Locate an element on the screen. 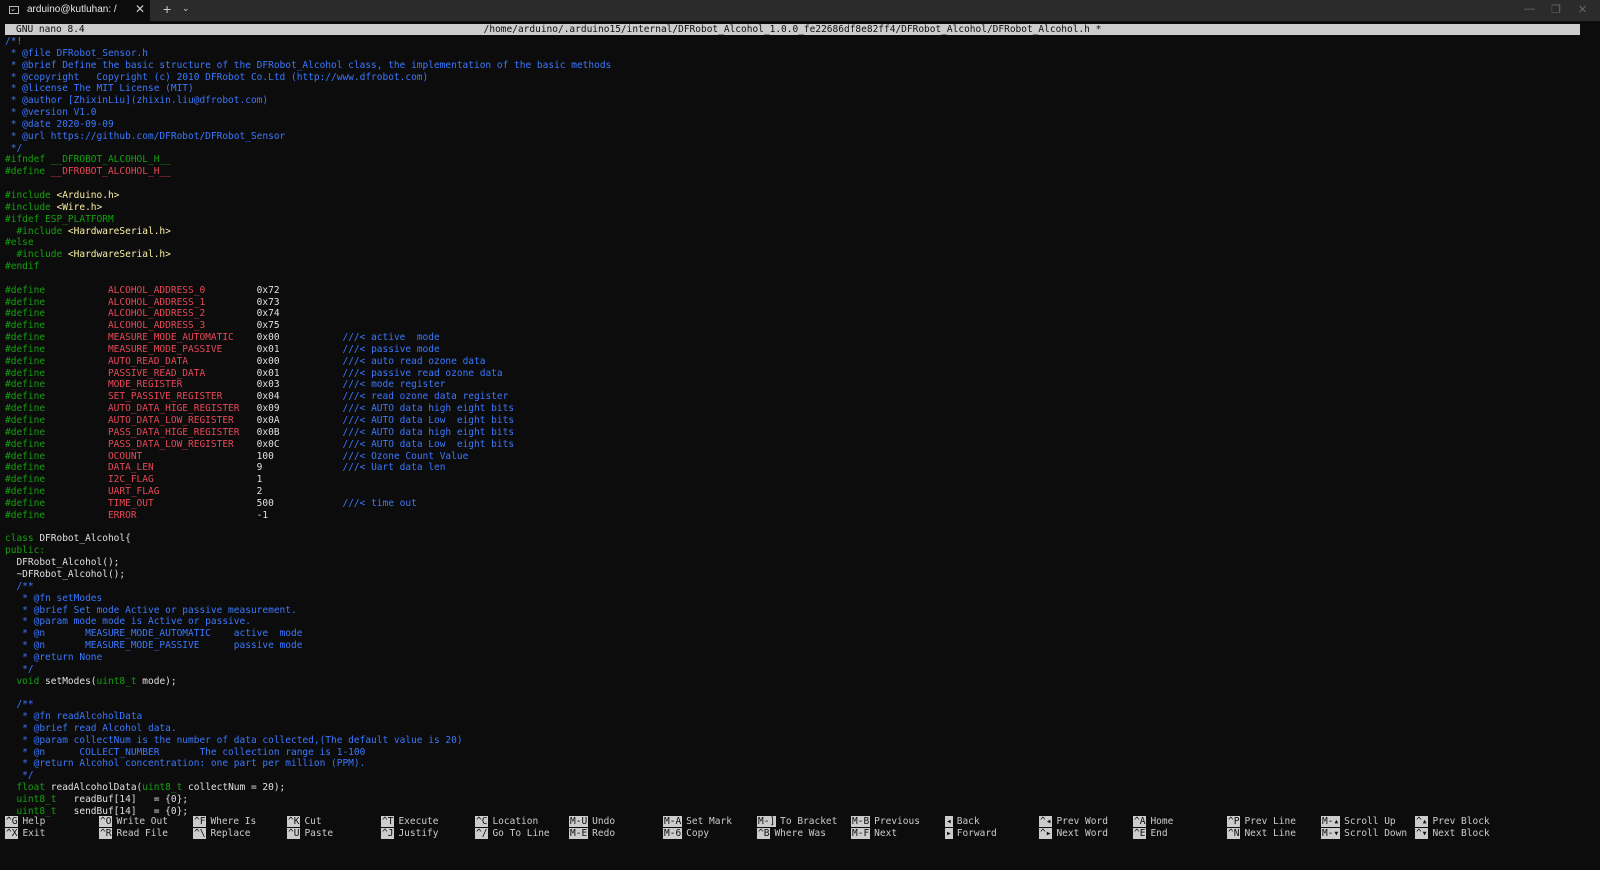 This screenshot has height=870, width=1600. shortcut-item: ^▸ Next Word is located at coordinates (1086, 834).